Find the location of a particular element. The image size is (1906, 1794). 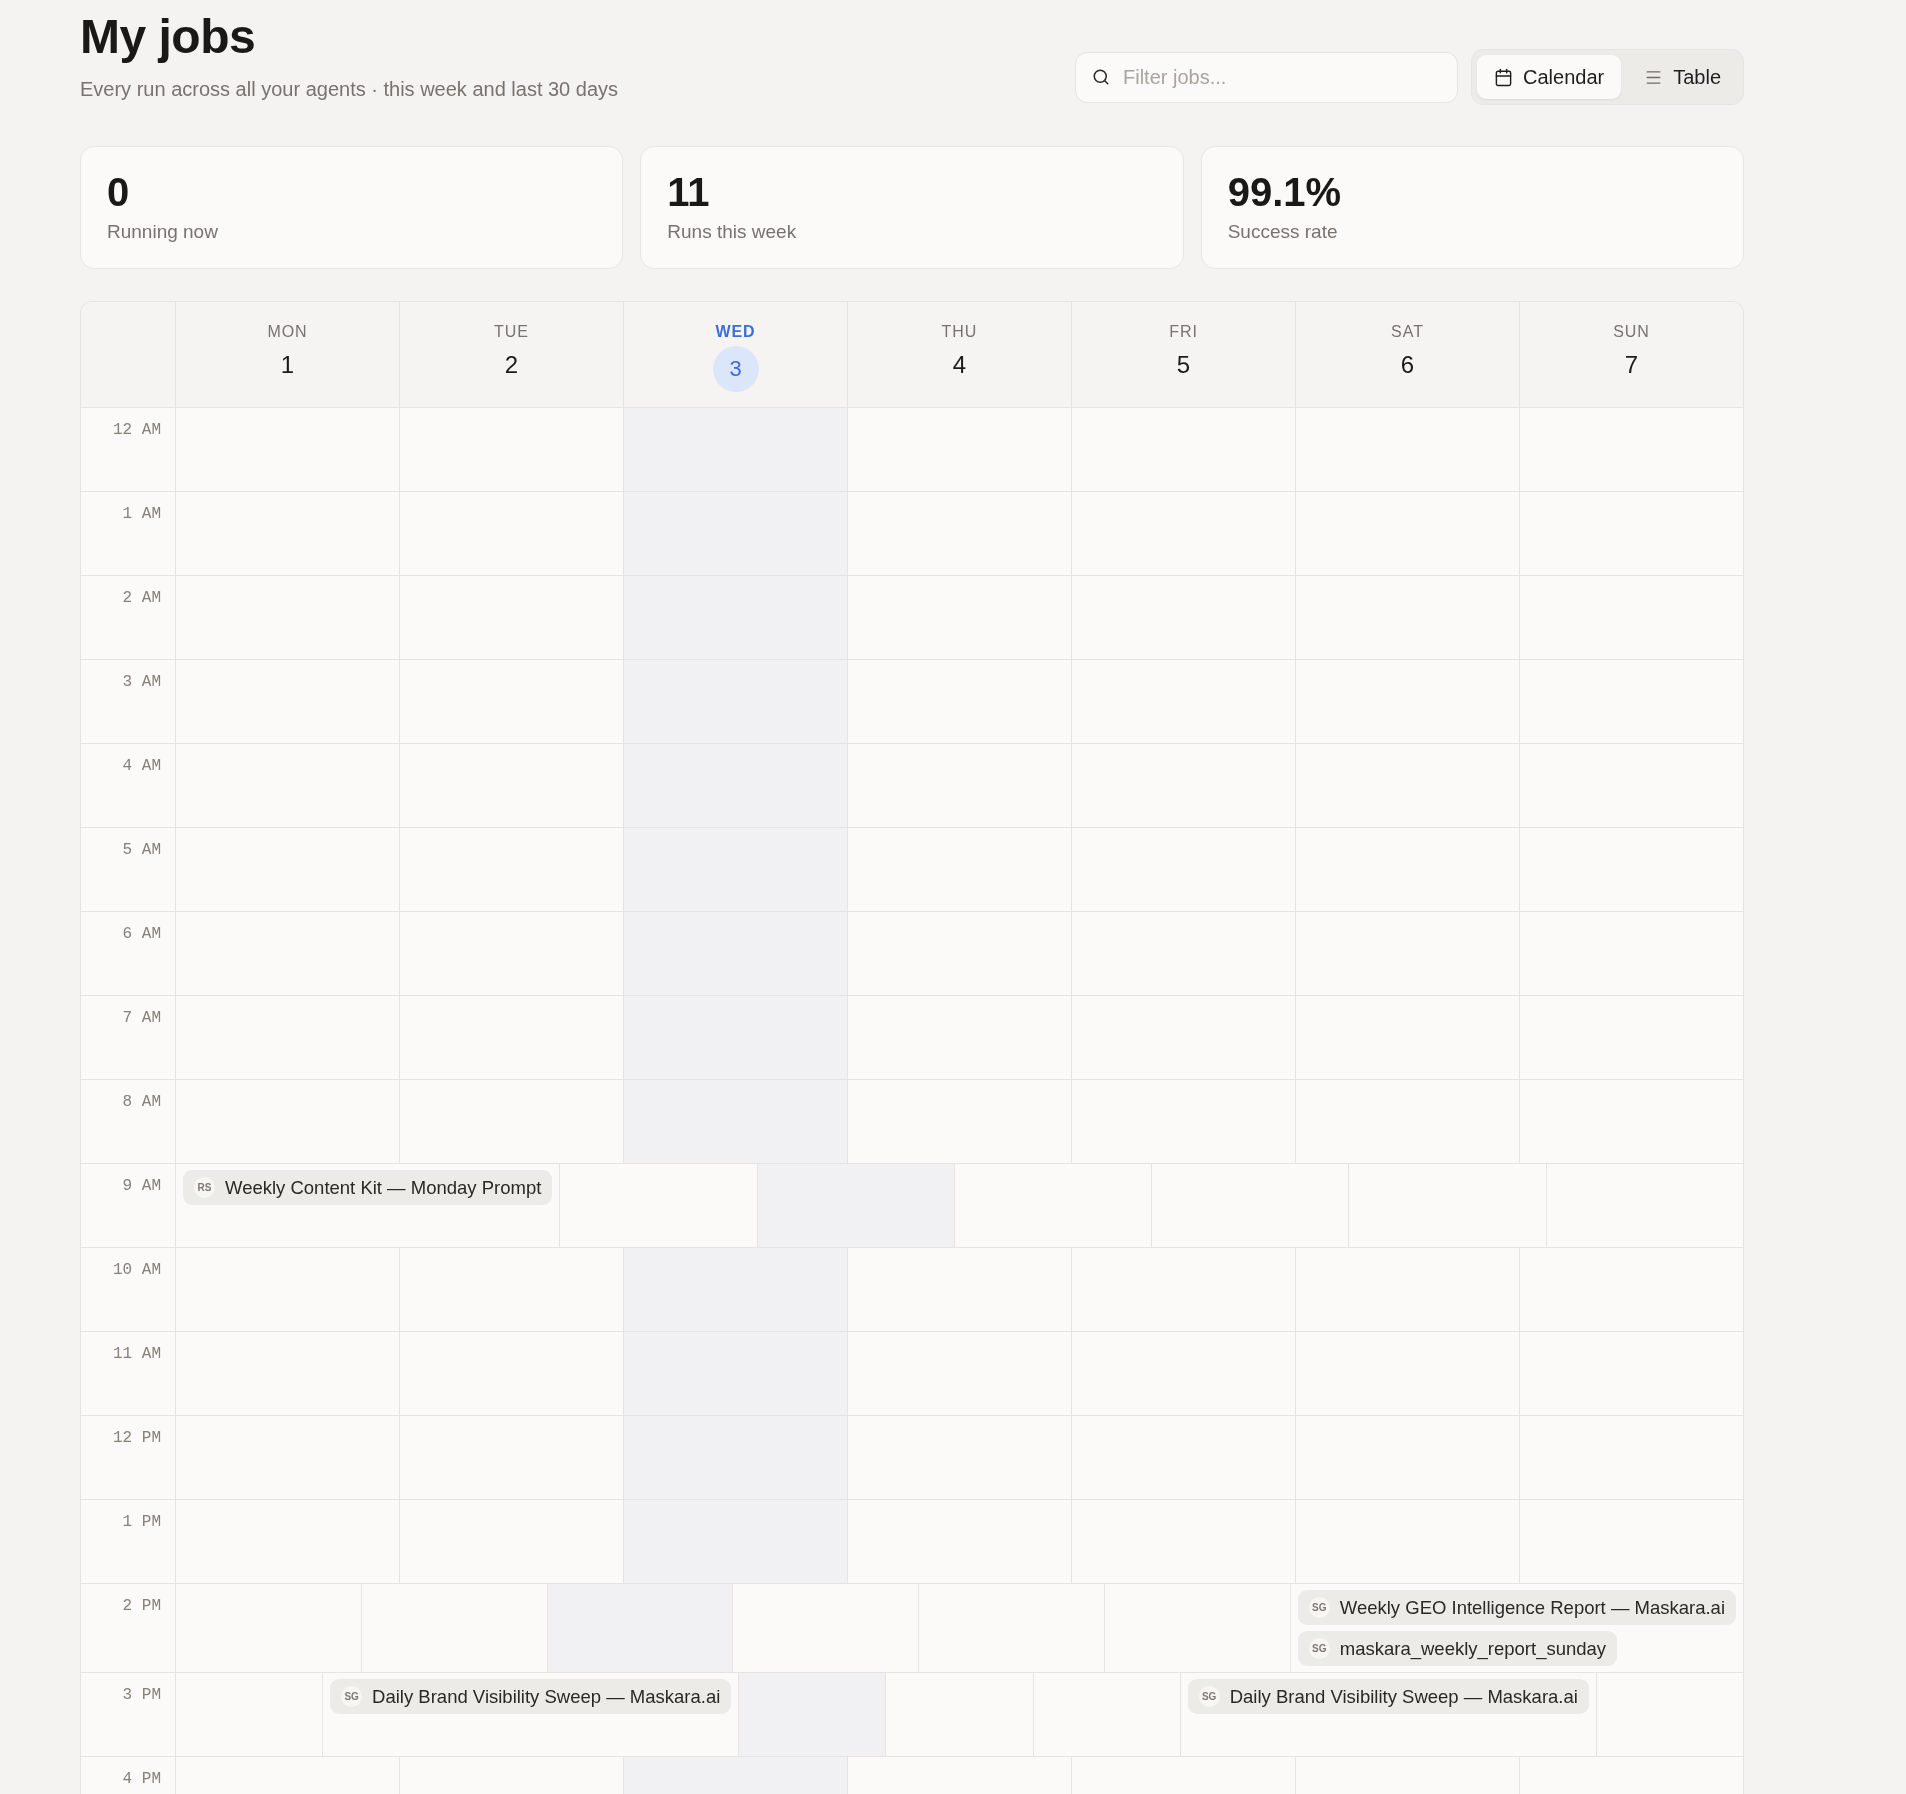

date-number: 5 is located at coordinates (1183, 365).